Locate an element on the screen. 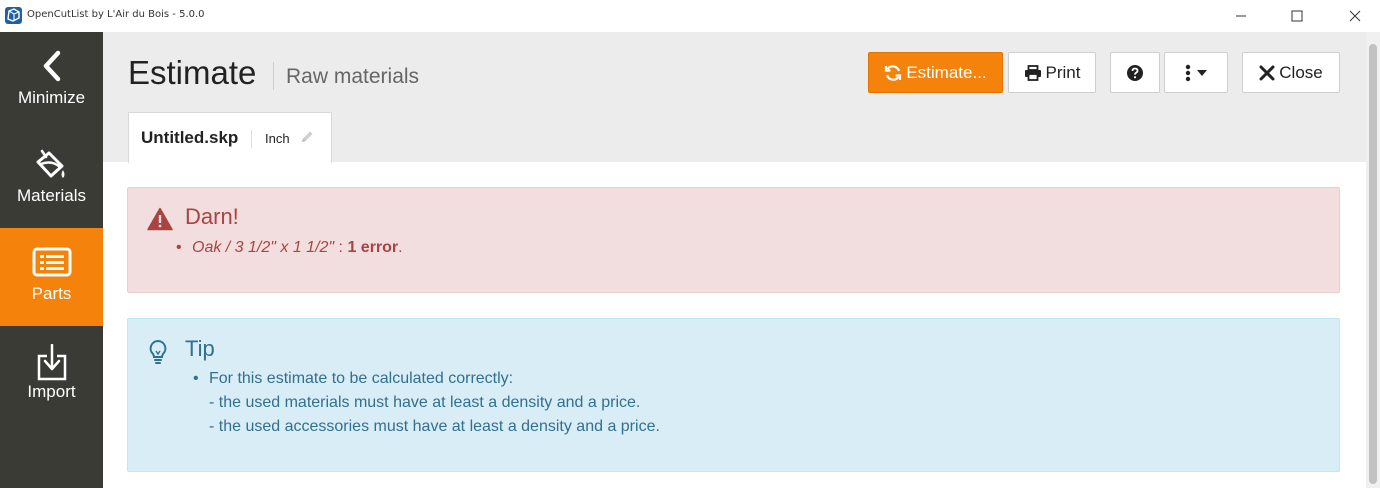 This screenshot has width=1380, height=488. pencil-icon is located at coordinates (307, 139).